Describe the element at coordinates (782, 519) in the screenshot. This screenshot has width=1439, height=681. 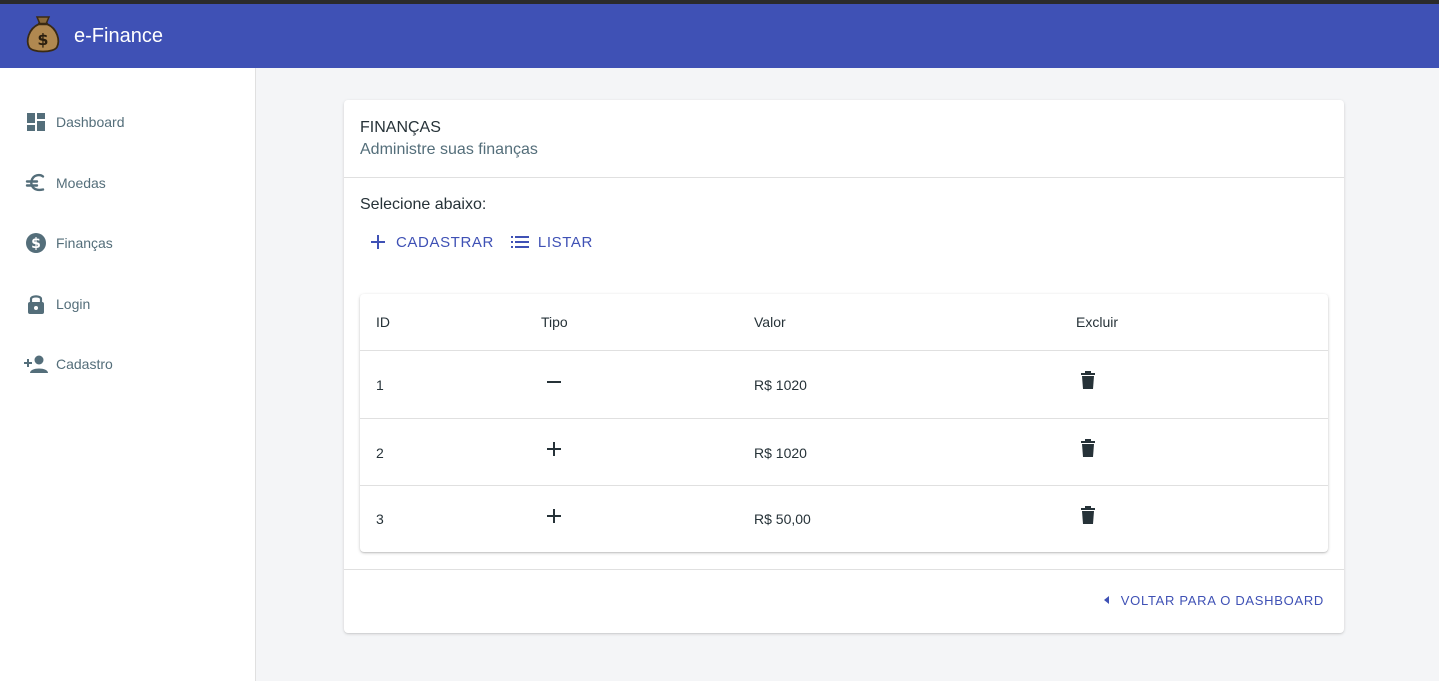
I see `cell-valor: R$ 50,00` at that location.